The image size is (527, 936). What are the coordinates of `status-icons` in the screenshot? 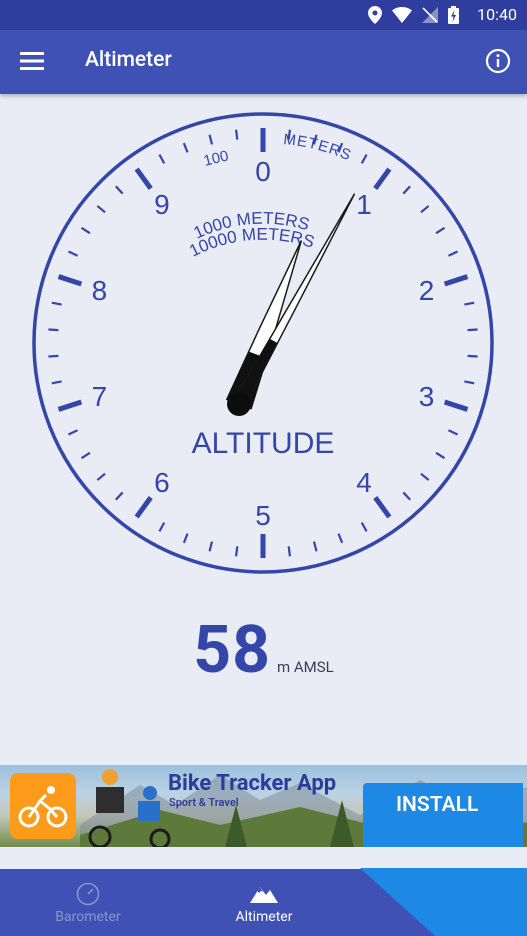 It's located at (413, 15).